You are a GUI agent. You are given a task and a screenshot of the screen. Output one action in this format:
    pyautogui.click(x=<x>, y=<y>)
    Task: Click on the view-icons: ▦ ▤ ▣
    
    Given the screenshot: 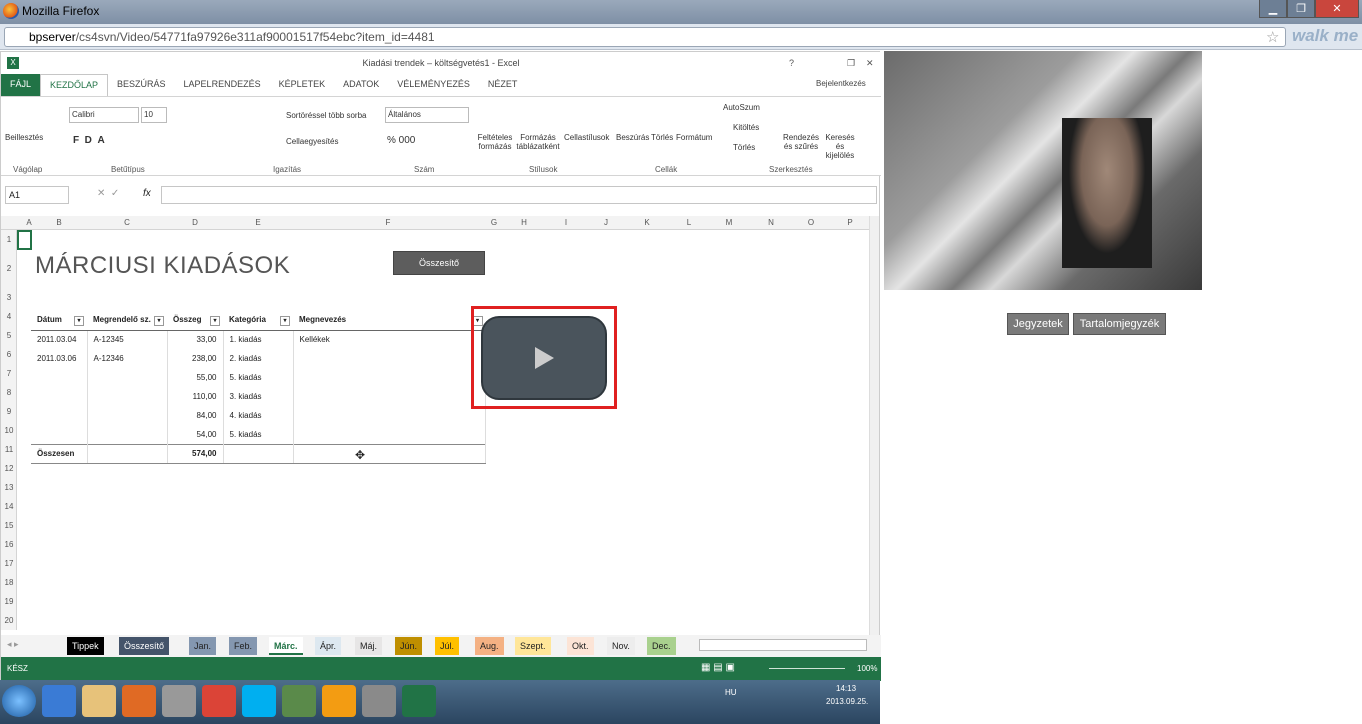 What is the action you would take?
    pyautogui.click(x=718, y=667)
    